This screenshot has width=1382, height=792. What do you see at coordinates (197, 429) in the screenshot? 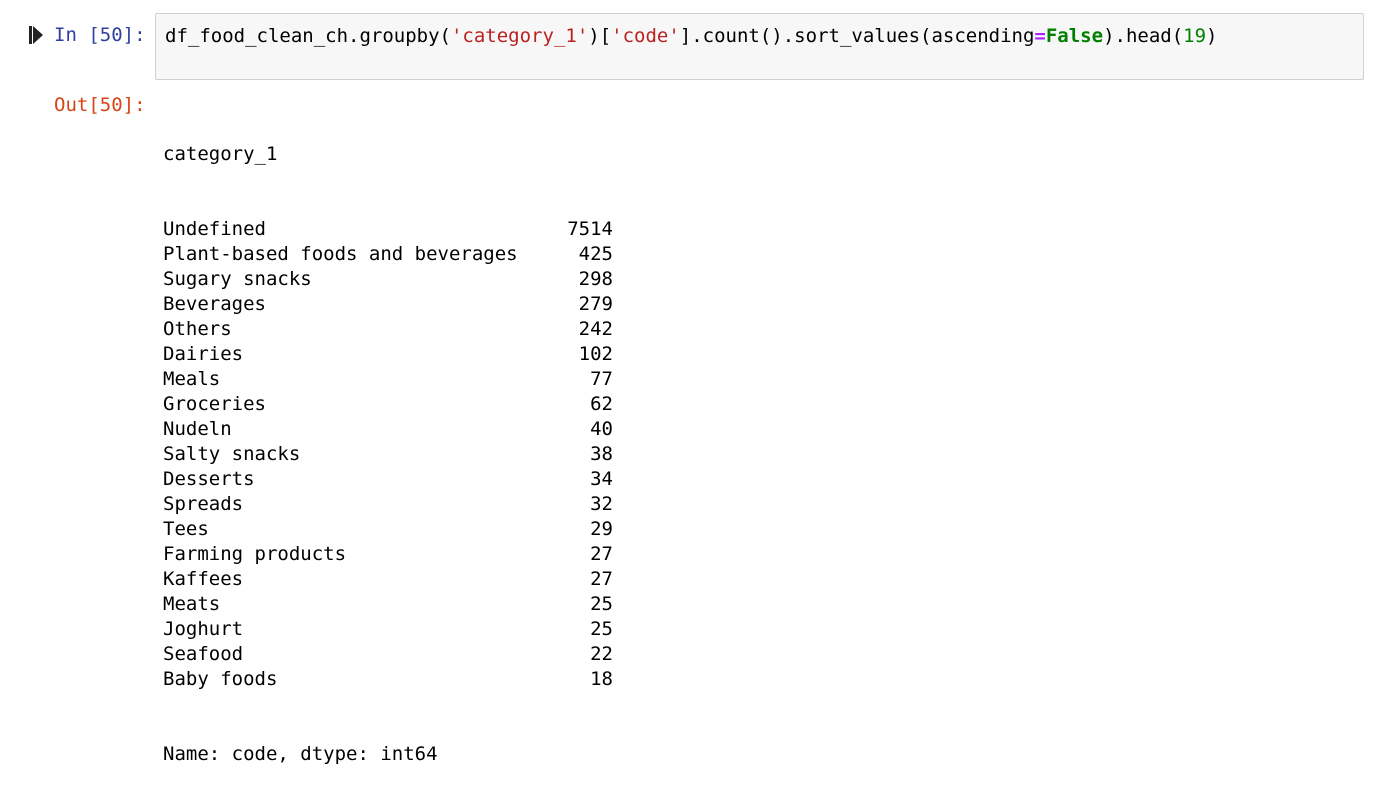
I see `row-label: Nudeln` at bounding box center [197, 429].